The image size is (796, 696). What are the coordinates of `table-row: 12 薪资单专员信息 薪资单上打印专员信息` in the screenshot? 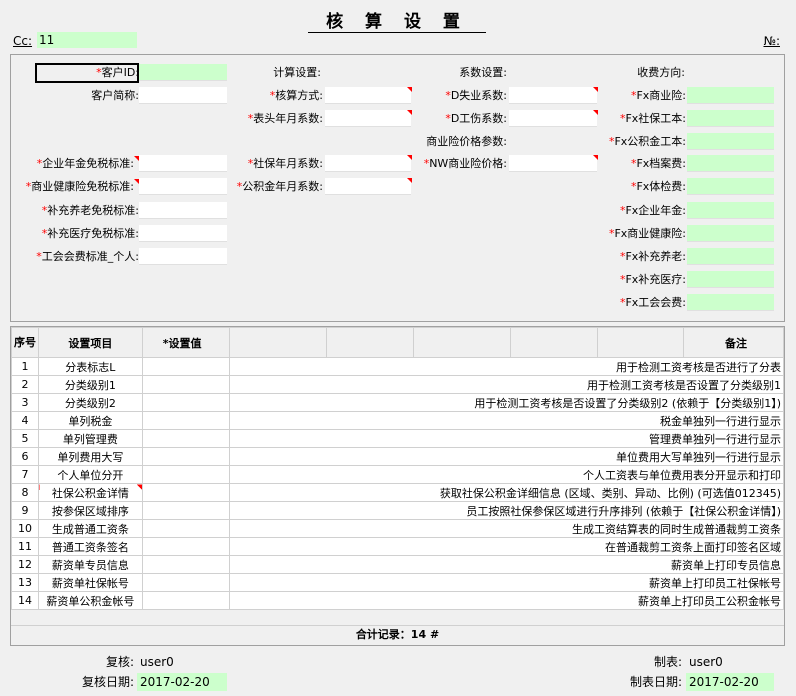 It's located at (397, 564).